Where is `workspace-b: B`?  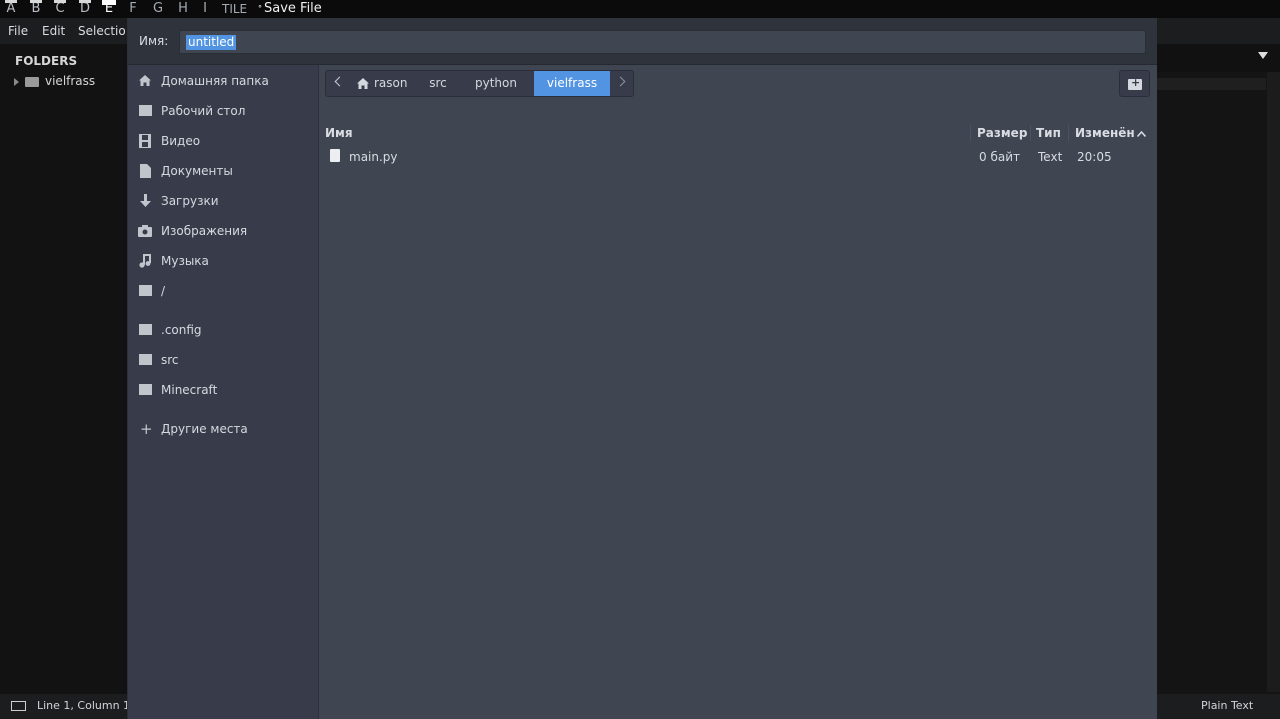
workspace-b: B is located at coordinates (36, 8).